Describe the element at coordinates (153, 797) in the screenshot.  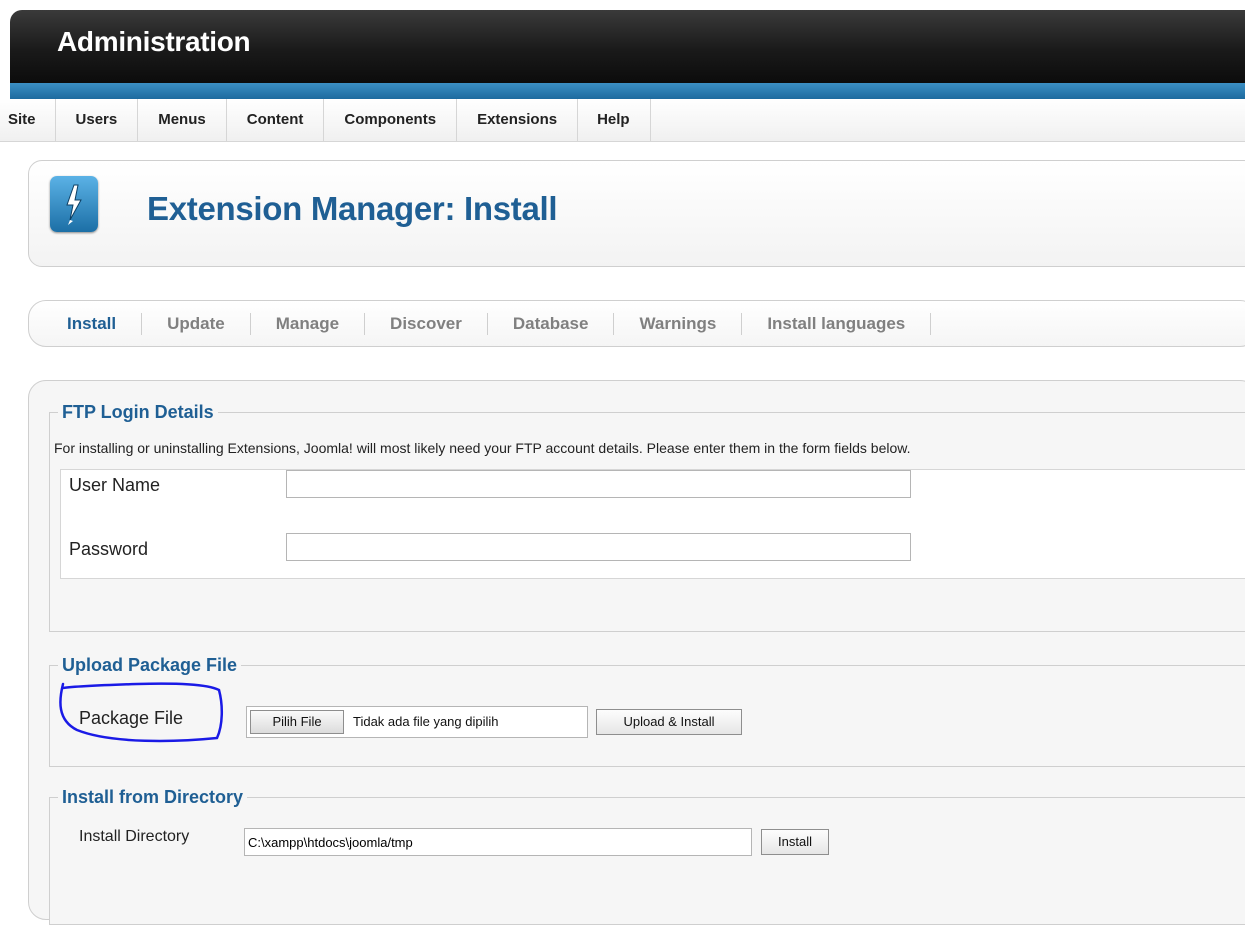
I see `directory-legend: Install from Directory` at that location.